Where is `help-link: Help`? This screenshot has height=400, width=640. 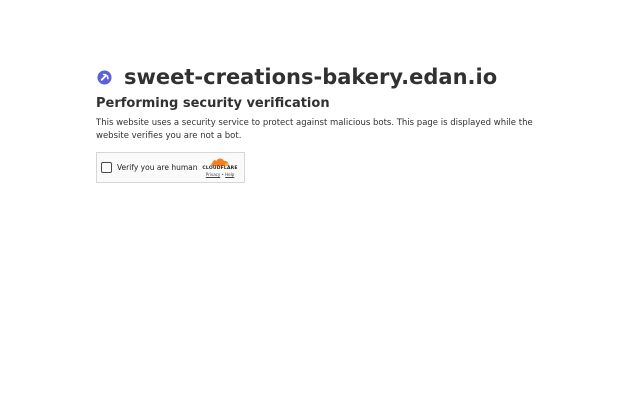
help-link: Help is located at coordinates (229, 174).